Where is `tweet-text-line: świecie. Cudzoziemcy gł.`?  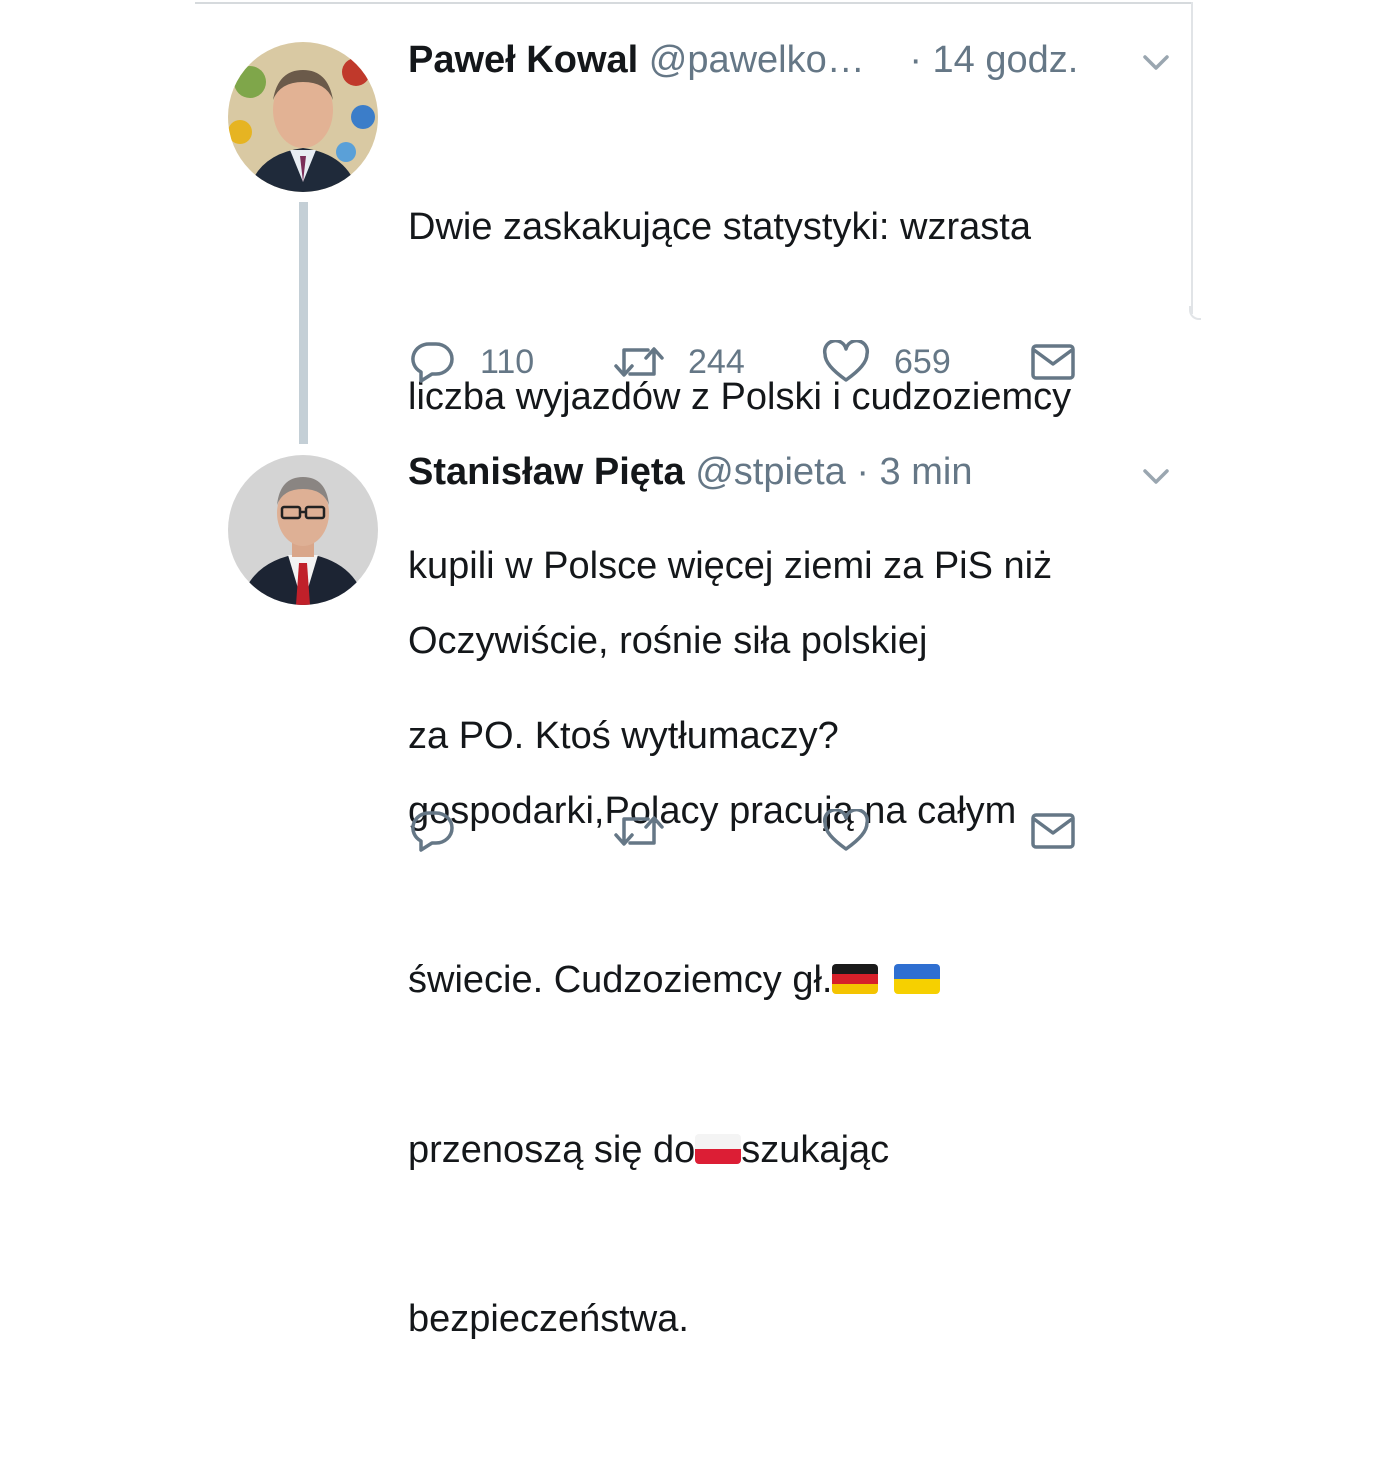 tweet-text-line: świecie. Cudzoziemcy gł. is located at coordinates (712, 980).